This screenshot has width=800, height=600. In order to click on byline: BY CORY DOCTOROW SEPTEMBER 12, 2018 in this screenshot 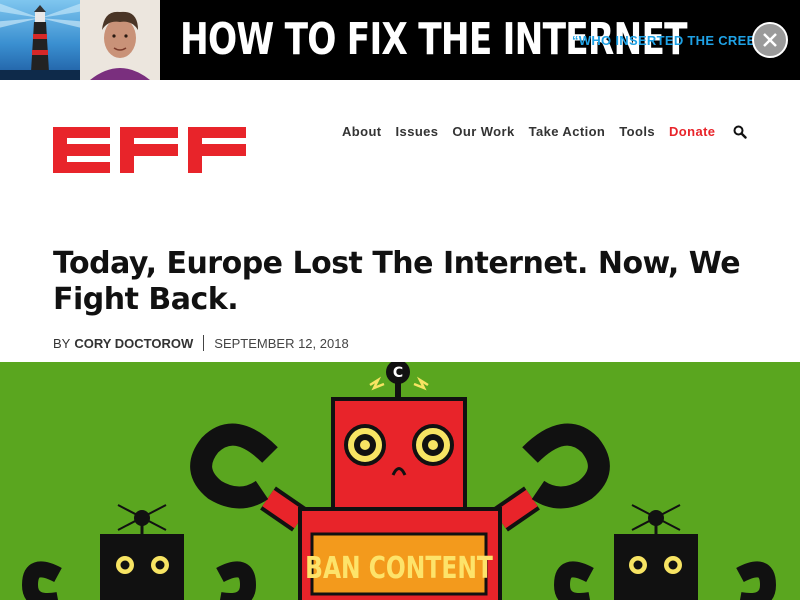, I will do `click(201, 343)`.